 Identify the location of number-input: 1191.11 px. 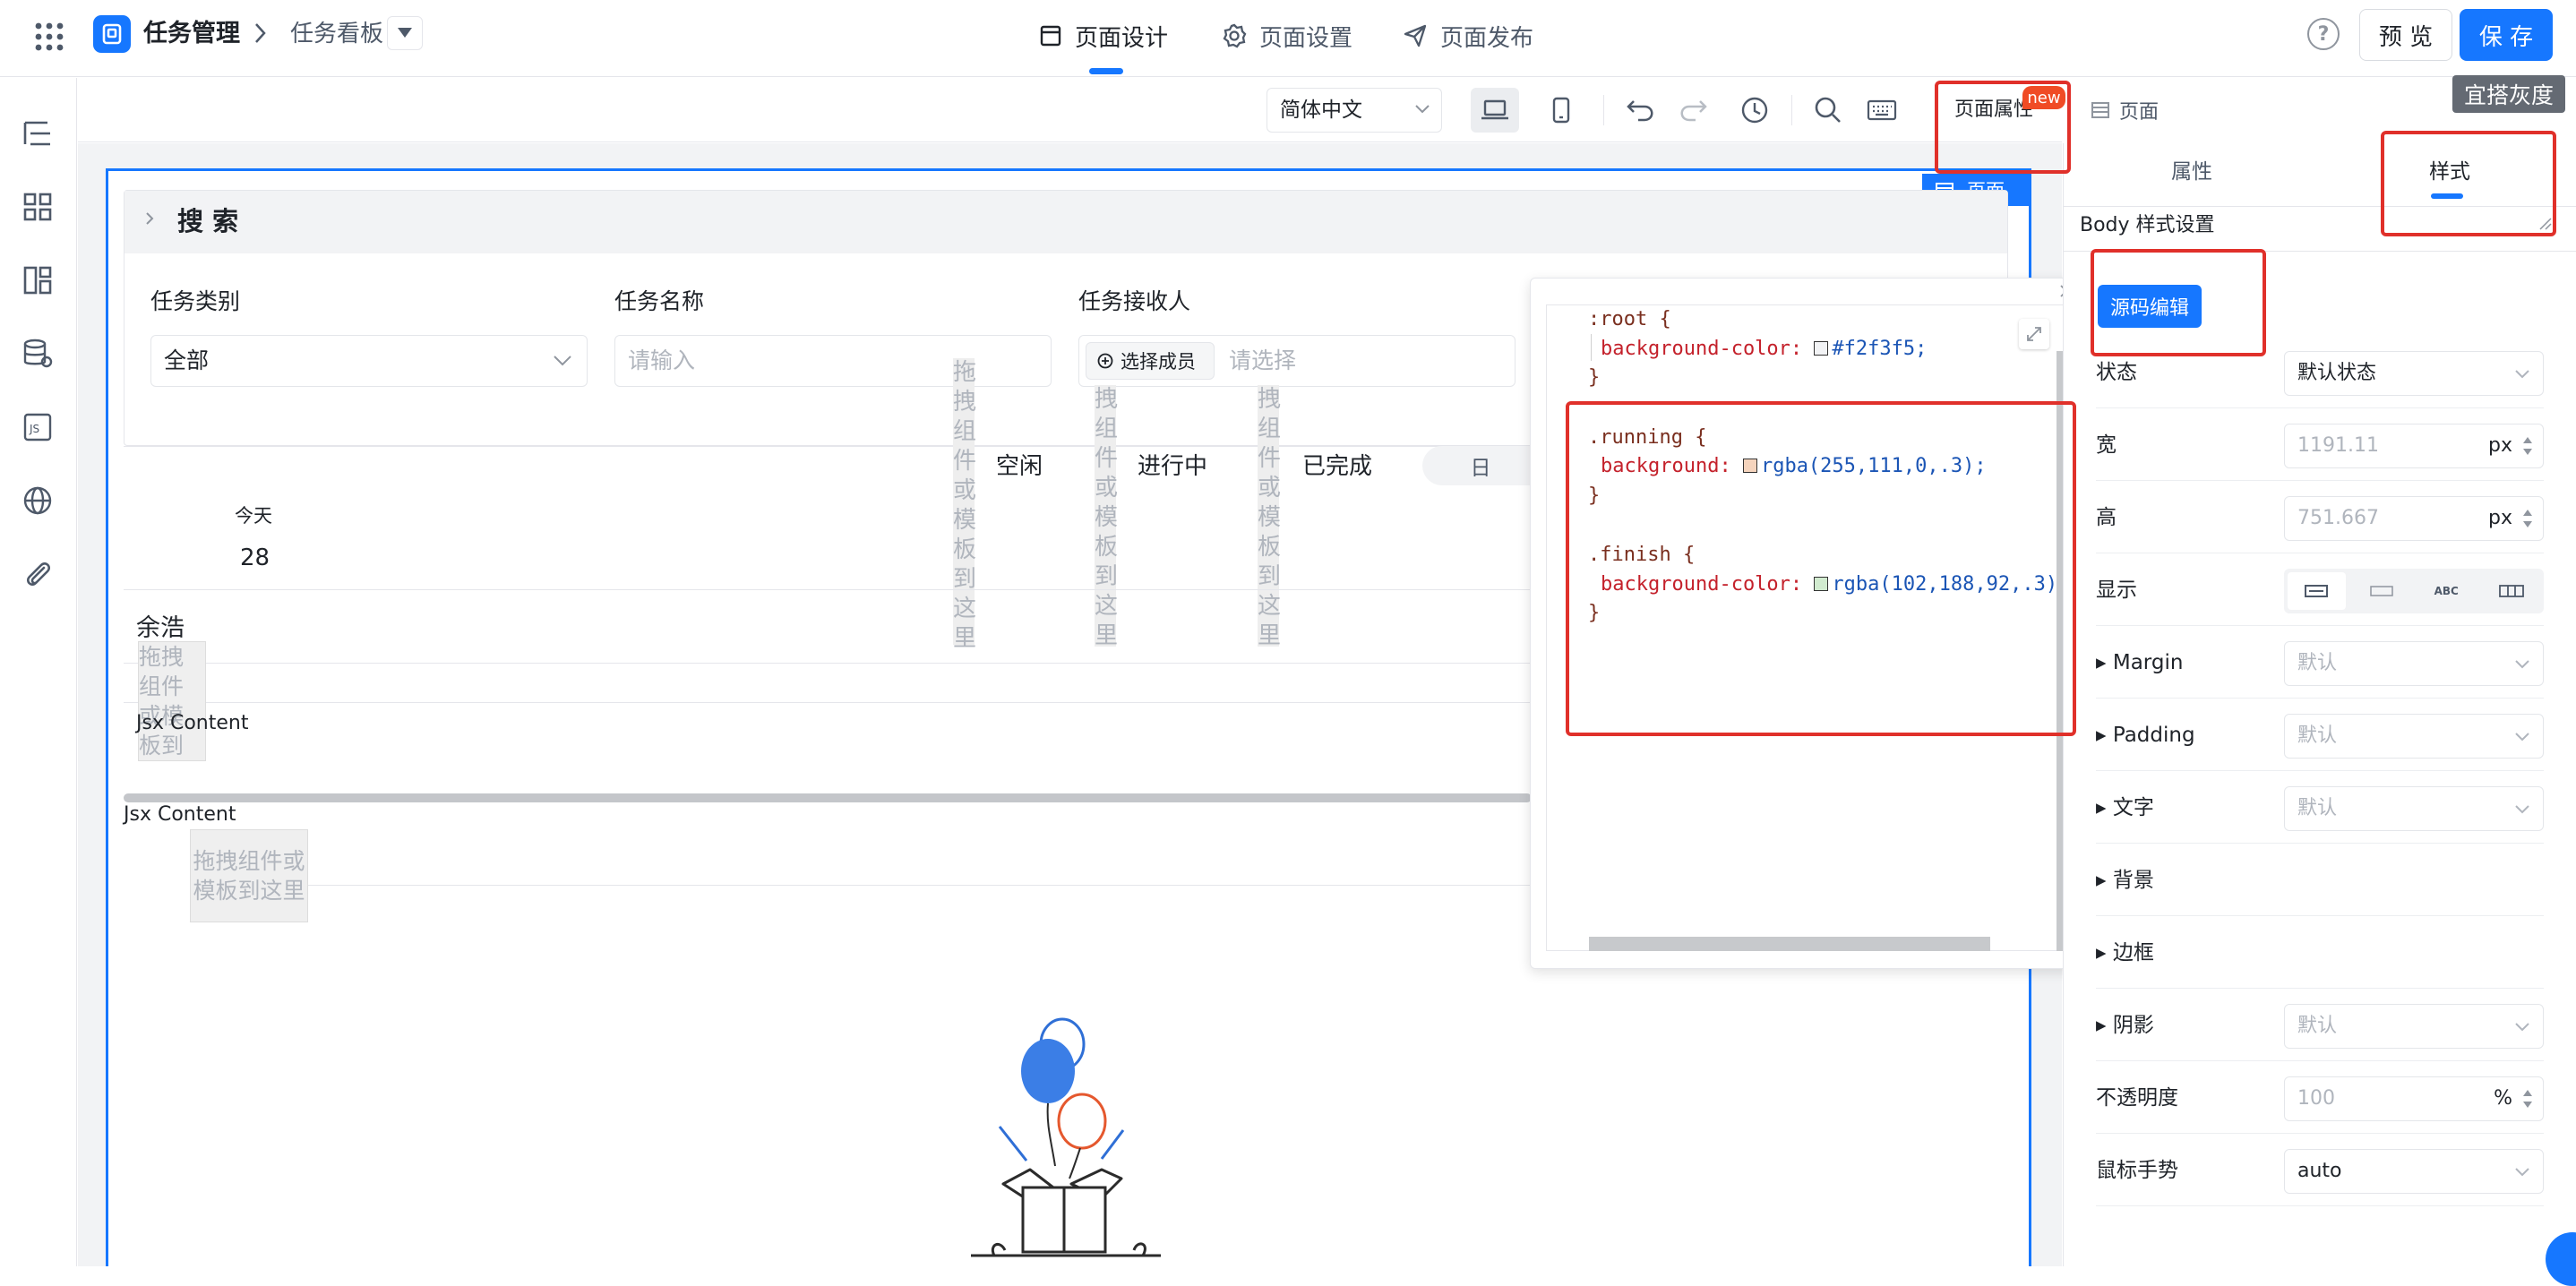
(2414, 446).